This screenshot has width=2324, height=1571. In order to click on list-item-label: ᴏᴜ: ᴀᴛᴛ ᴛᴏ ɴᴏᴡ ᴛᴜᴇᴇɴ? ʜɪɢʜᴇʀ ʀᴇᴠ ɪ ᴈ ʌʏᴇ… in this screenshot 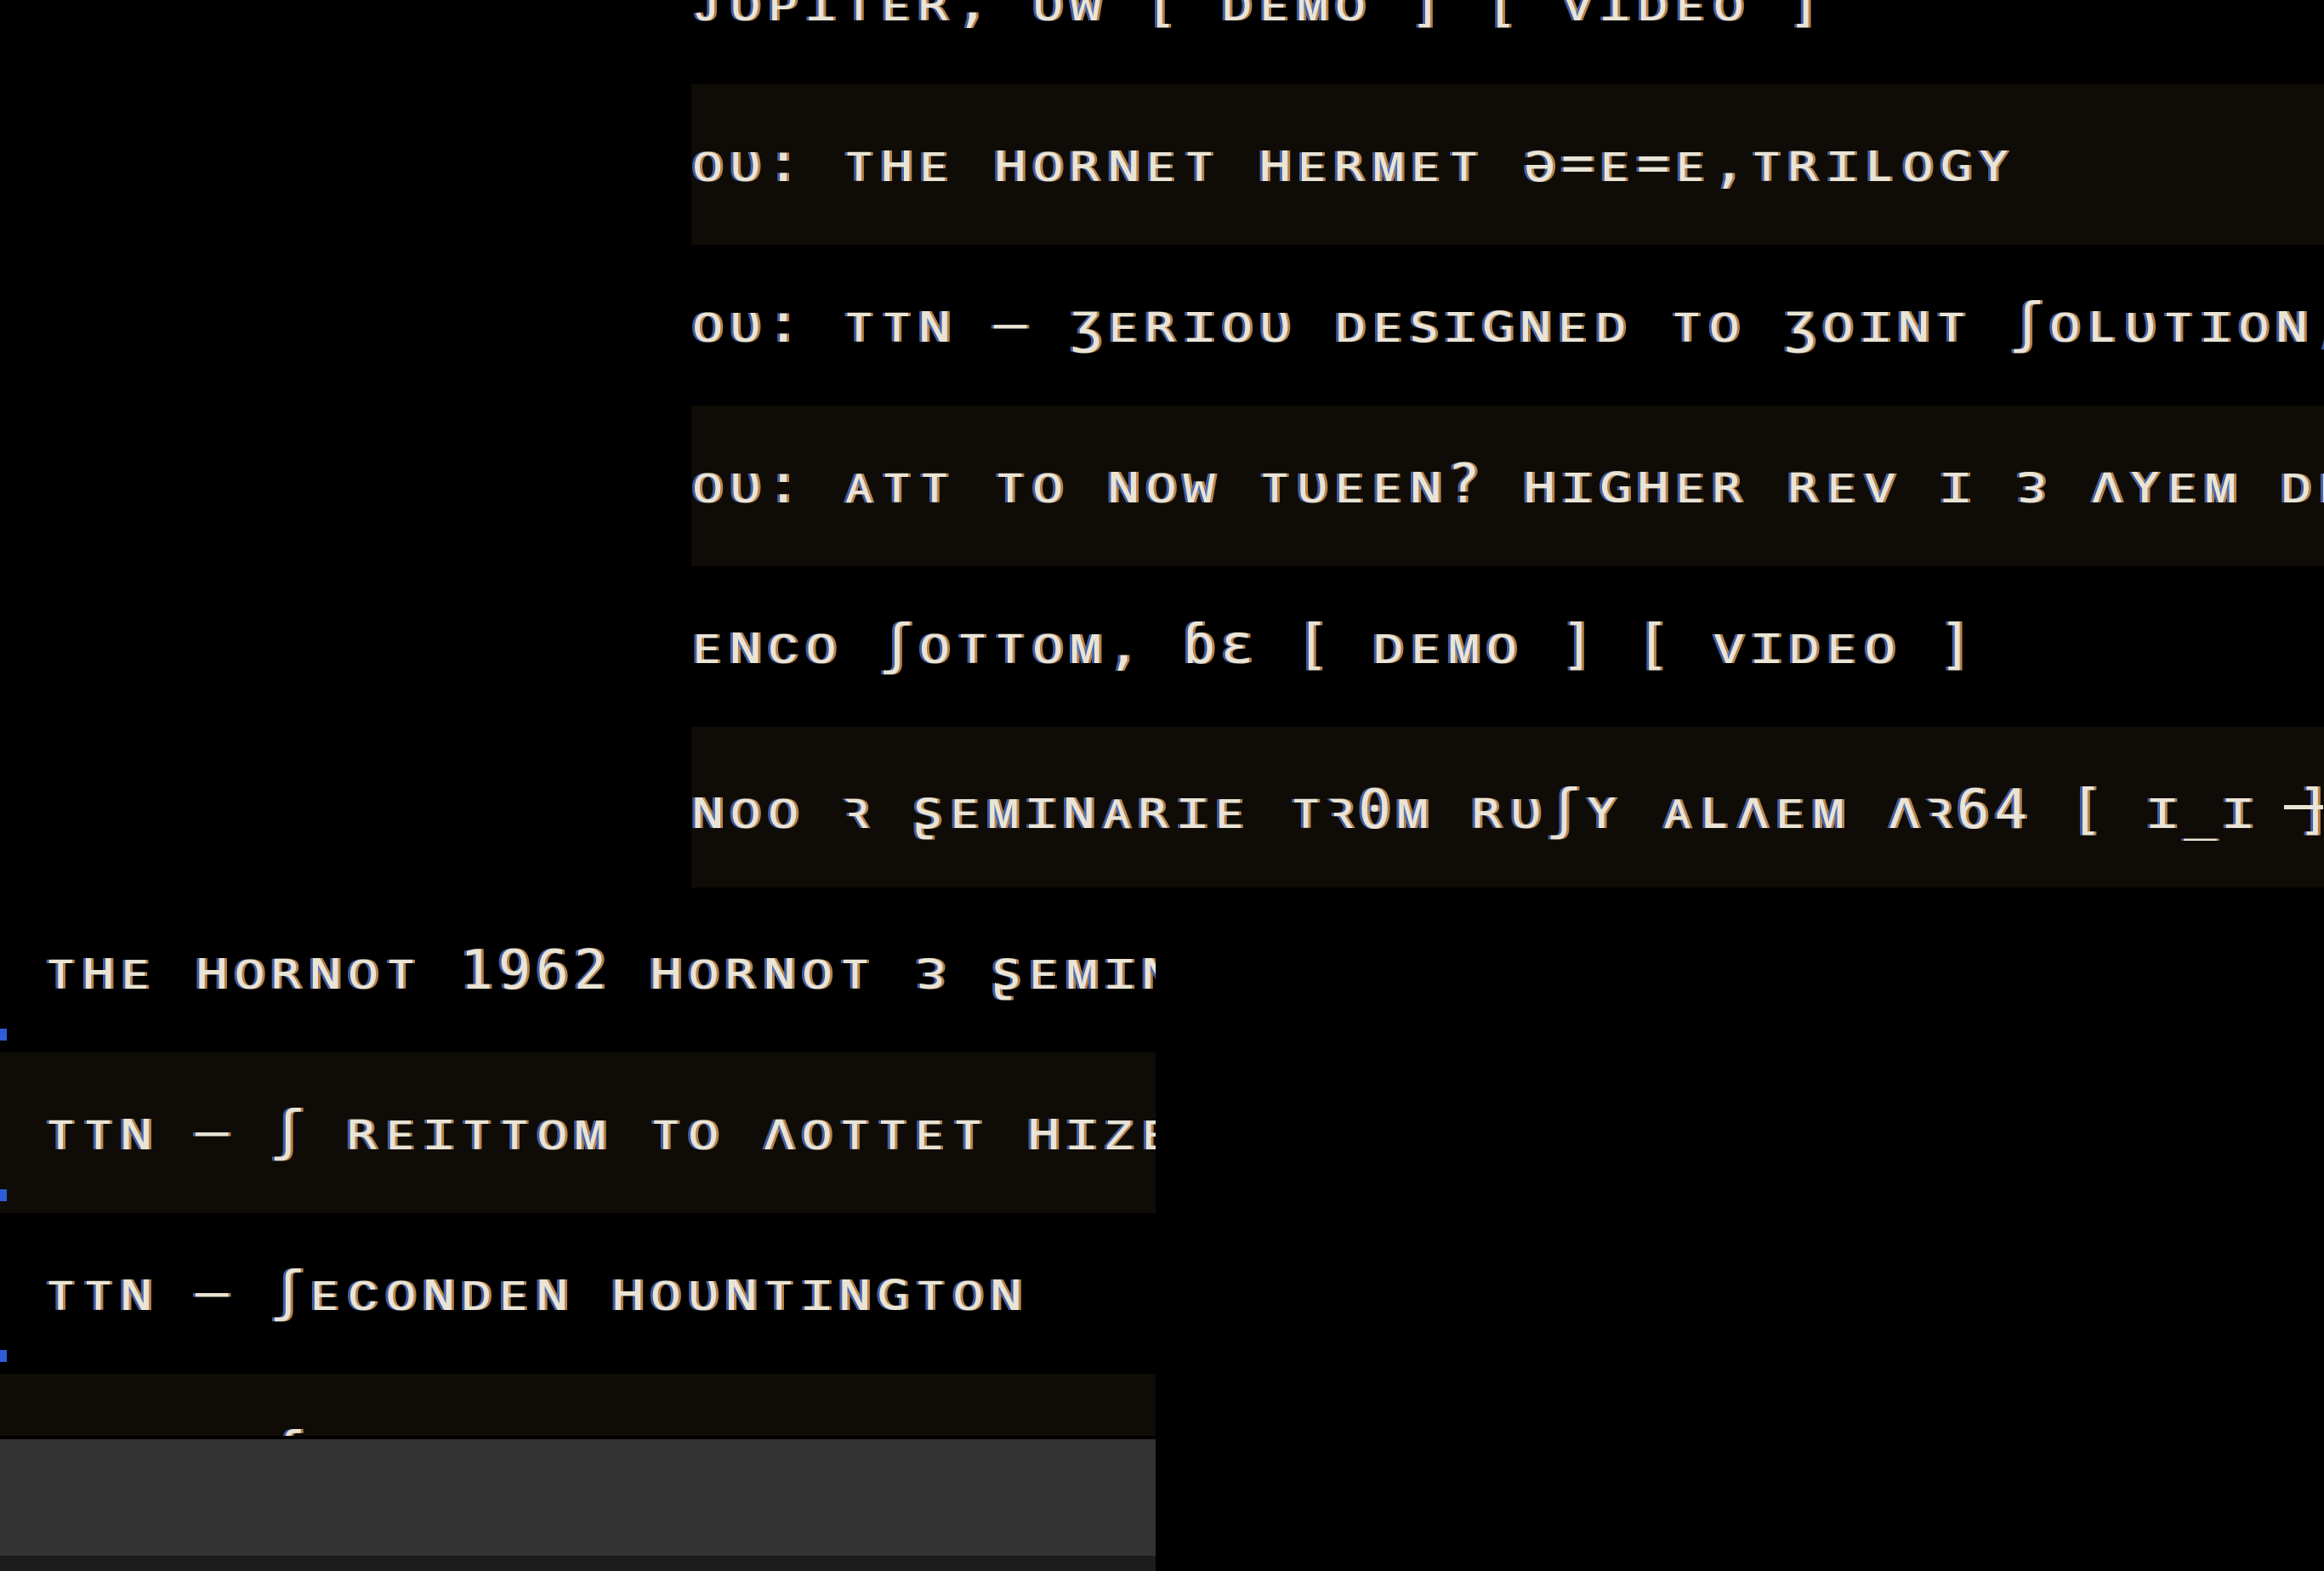, I will do `click(1507, 484)`.